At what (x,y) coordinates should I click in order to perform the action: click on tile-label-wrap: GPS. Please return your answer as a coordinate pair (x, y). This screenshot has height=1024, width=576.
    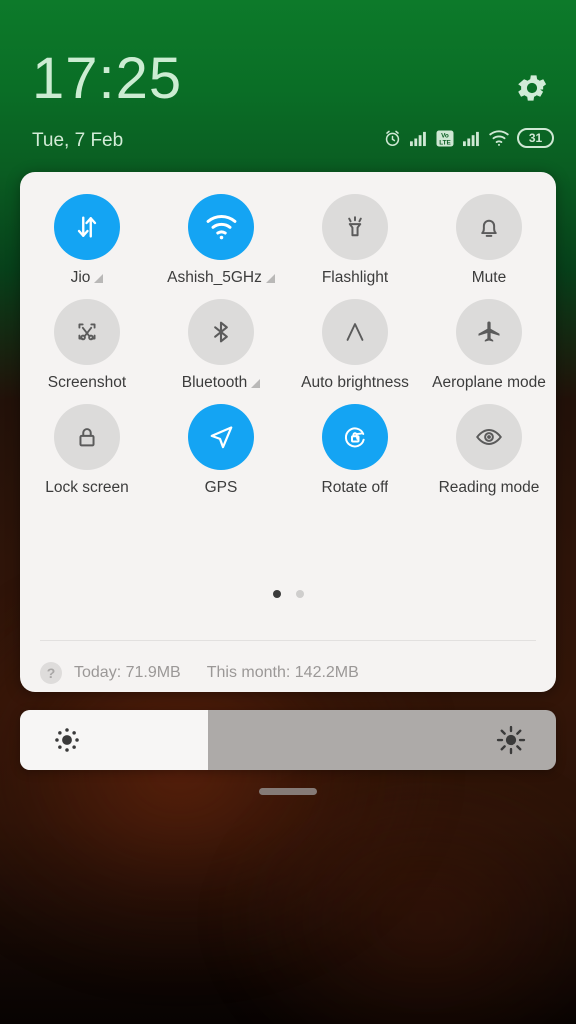
    Looking at the image, I should click on (221, 488).